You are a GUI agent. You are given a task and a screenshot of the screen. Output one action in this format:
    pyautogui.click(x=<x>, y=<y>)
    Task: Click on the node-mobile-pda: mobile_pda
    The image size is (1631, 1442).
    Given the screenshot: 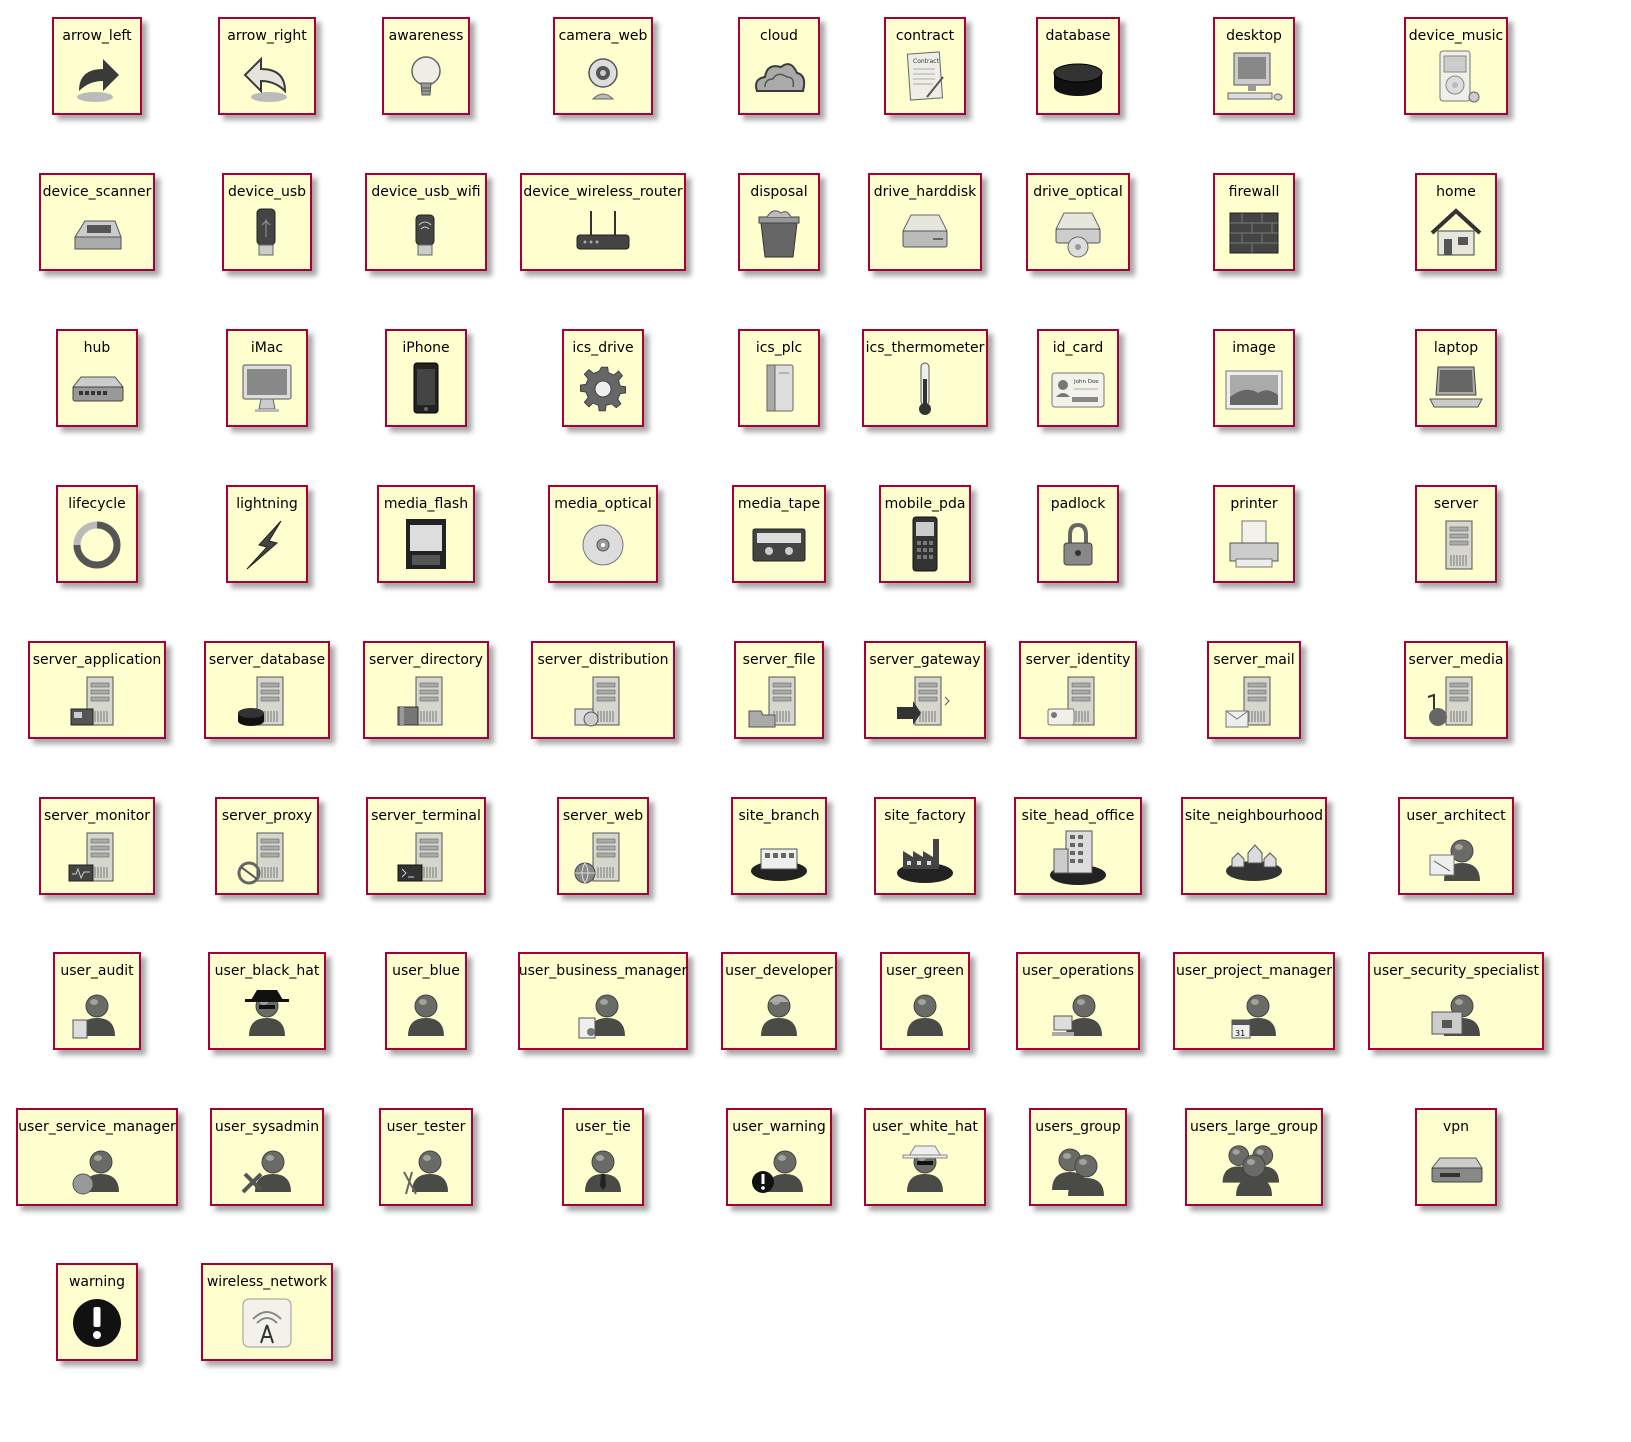 What is the action you would take?
    pyautogui.click(x=925, y=534)
    